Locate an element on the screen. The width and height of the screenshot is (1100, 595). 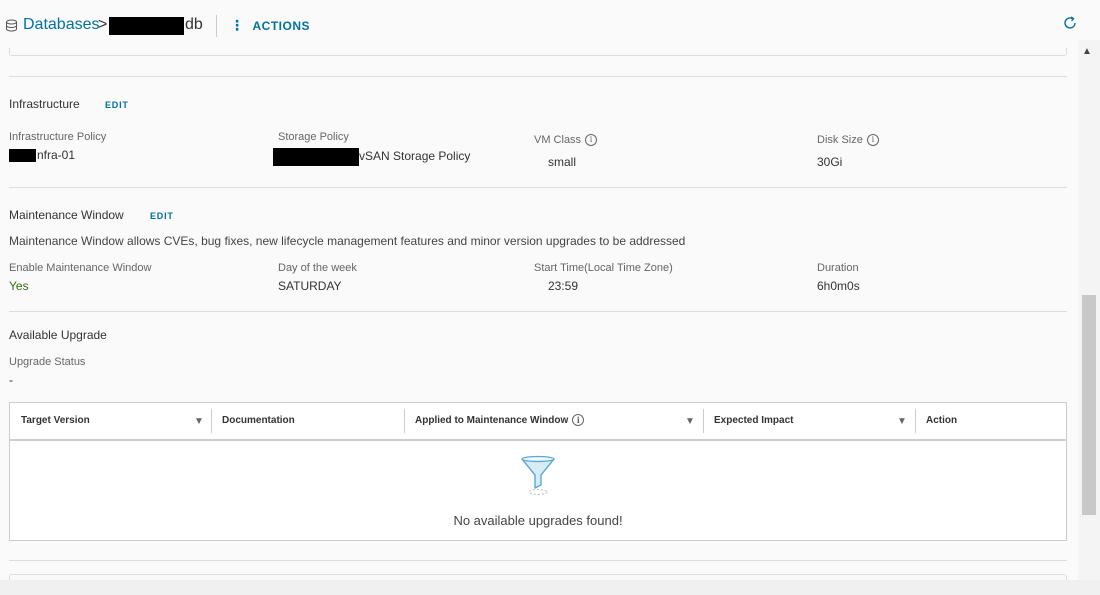
infrastructure-edit-link: EDIT is located at coordinates (117, 105).